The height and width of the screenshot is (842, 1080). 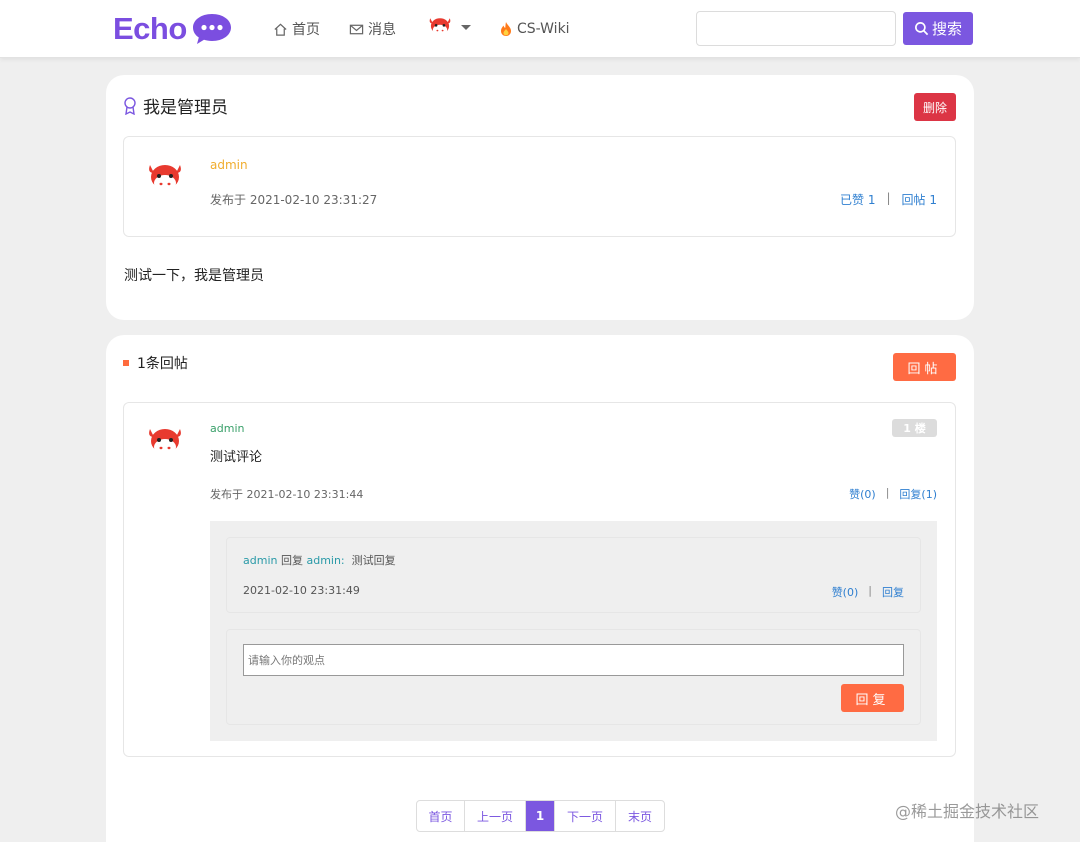 What do you see at coordinates (291, 560) in the screenshot?
I see `sub-reply-verb: 回复` at bounding box center [291, 560].